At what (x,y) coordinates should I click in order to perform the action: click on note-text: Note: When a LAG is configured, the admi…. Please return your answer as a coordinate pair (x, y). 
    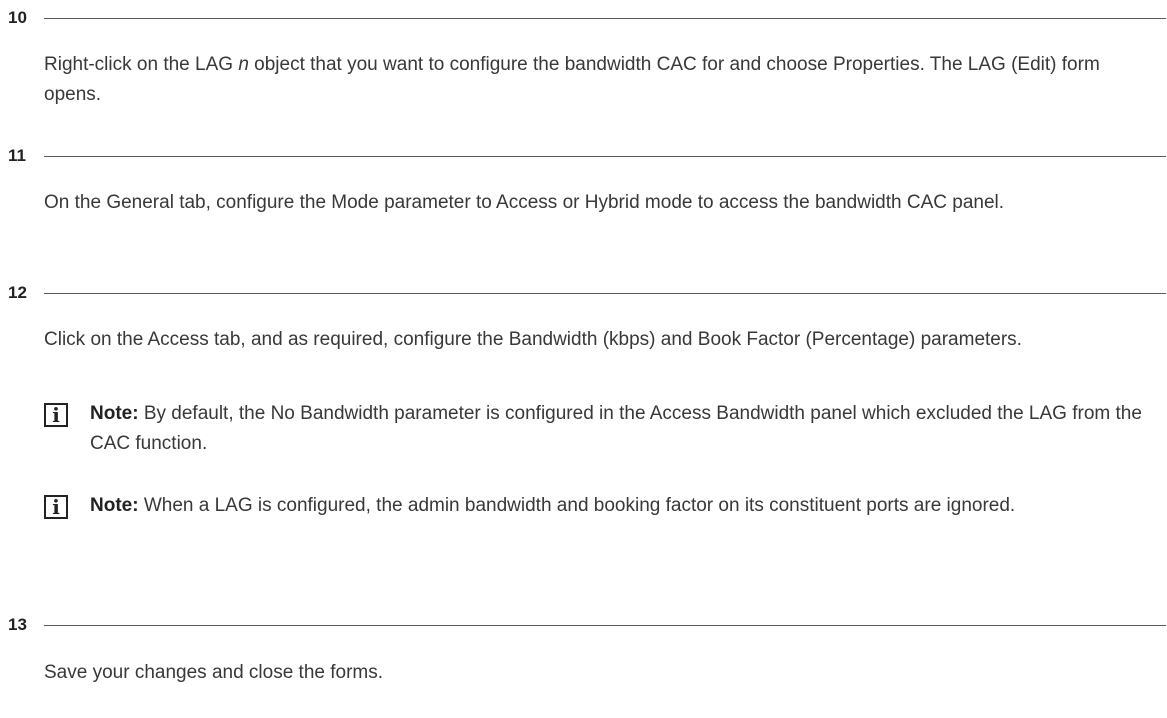
    Looking at the image, I should click on (620, 506).